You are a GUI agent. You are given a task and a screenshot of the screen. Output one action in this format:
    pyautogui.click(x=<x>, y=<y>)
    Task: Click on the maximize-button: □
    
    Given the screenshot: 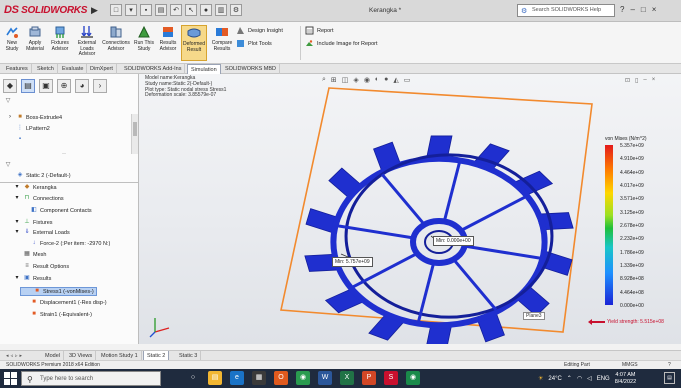 What is the action you would take?
    pyautogui.click(x=643, y=9)
    